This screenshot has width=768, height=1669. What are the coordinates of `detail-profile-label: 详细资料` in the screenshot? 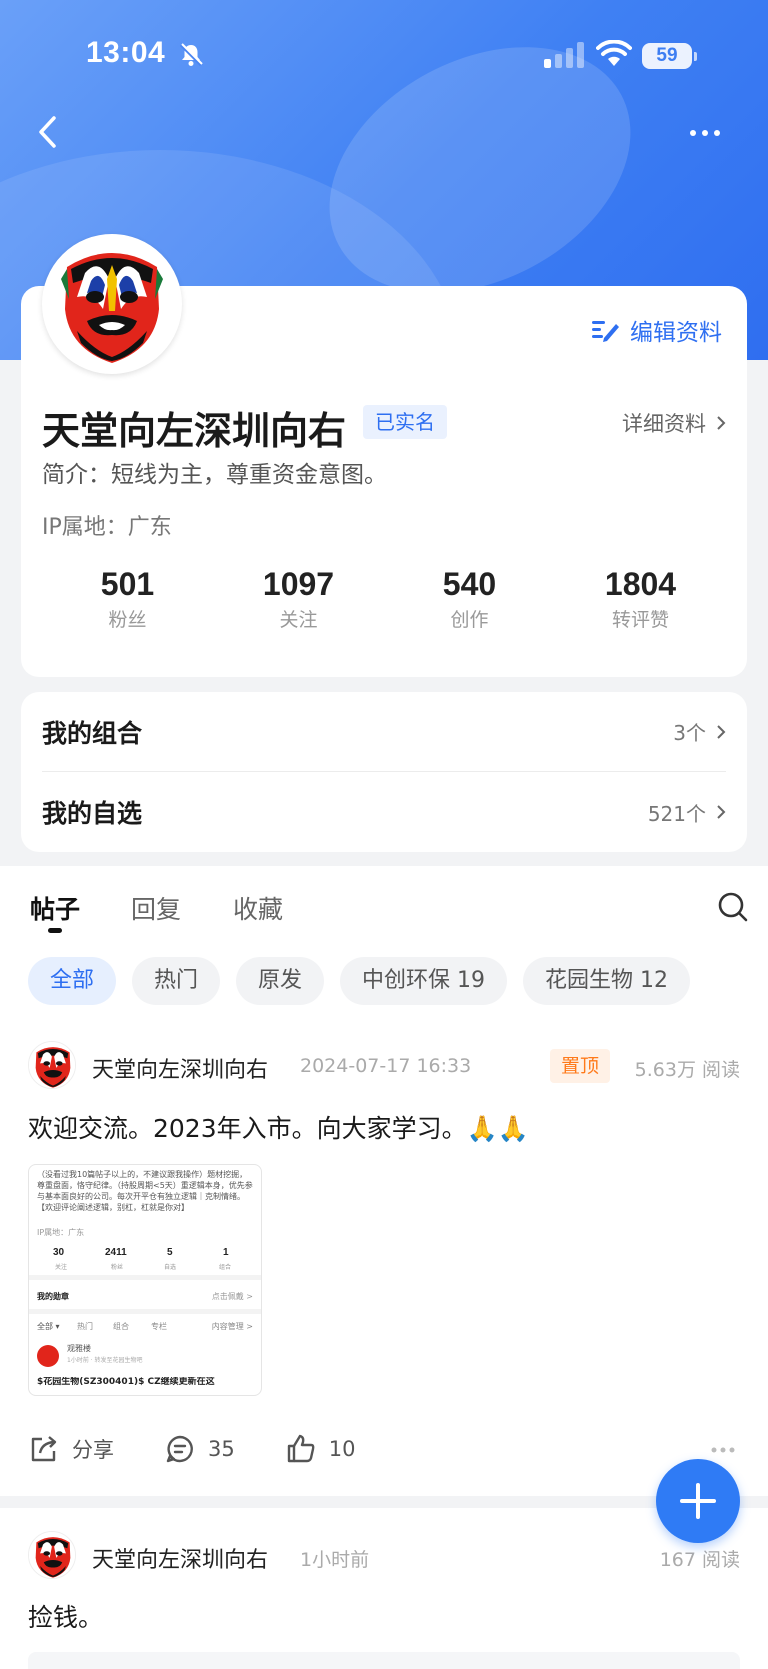 It's located at (664, 424).